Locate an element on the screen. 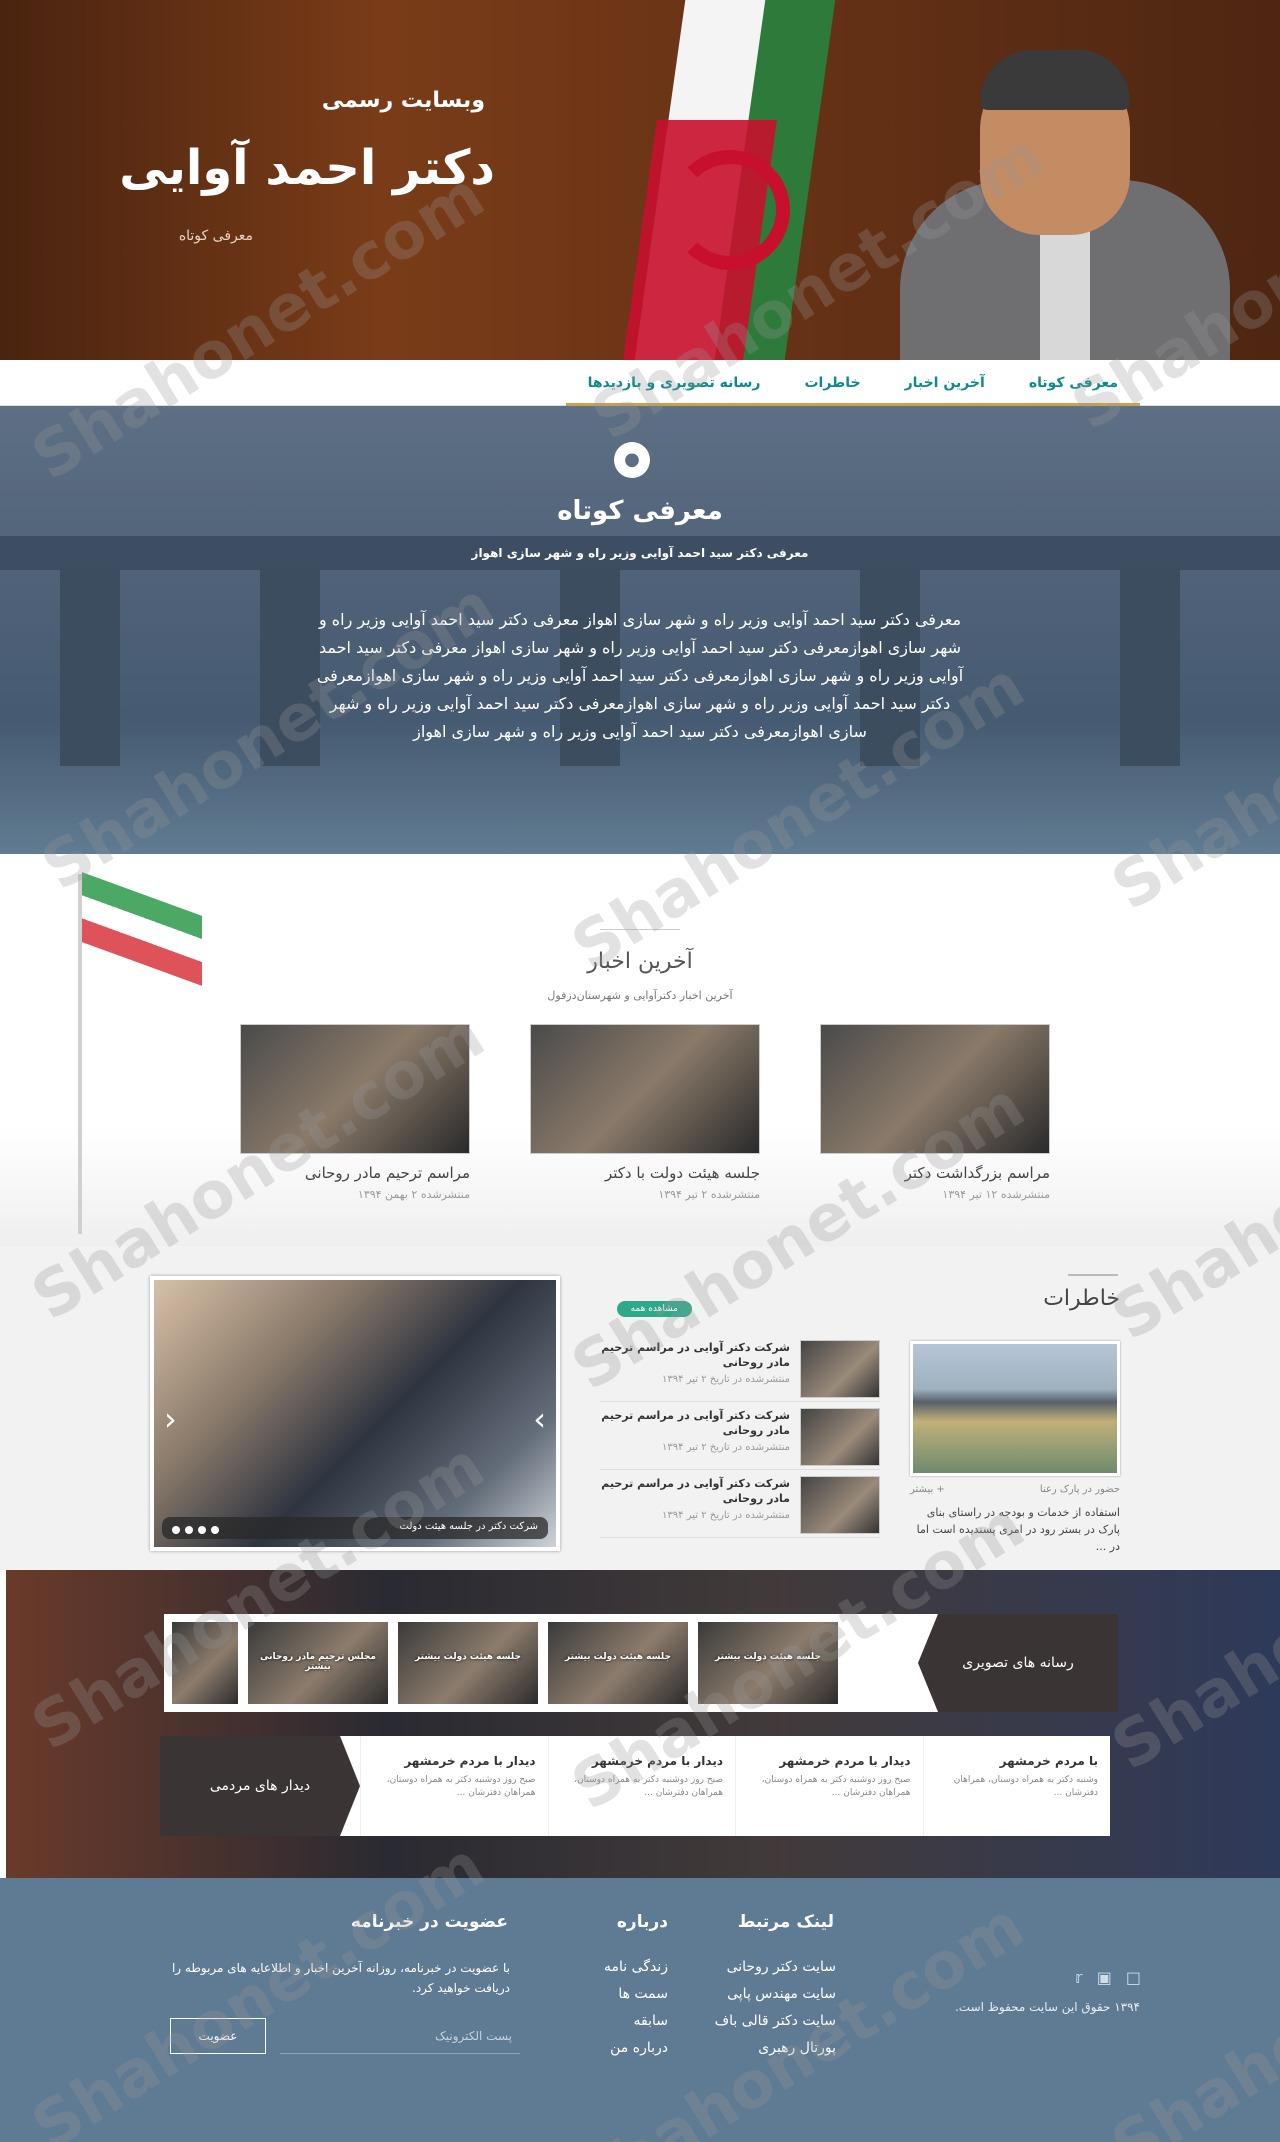 The image size is (1280, 2142). lightbulb-icon: ● is located at coordinates (632, 460).